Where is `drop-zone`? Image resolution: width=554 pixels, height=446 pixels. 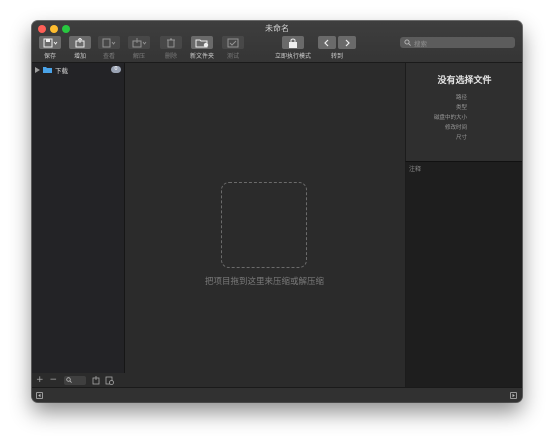
drop-zone is located at coordinates (264, 225).